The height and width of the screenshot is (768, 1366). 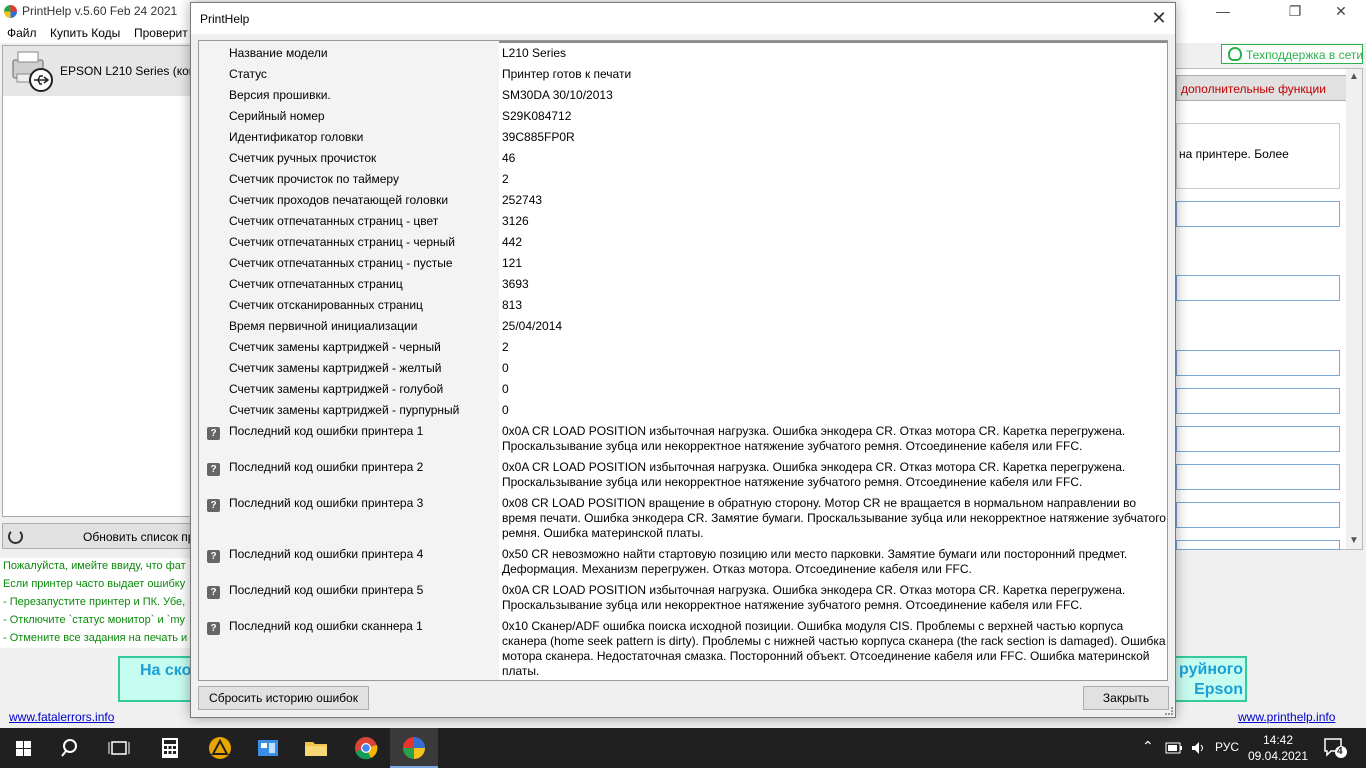 I want to click on clock: 14:42 09.04.2021, so click(x=1278, y=748).